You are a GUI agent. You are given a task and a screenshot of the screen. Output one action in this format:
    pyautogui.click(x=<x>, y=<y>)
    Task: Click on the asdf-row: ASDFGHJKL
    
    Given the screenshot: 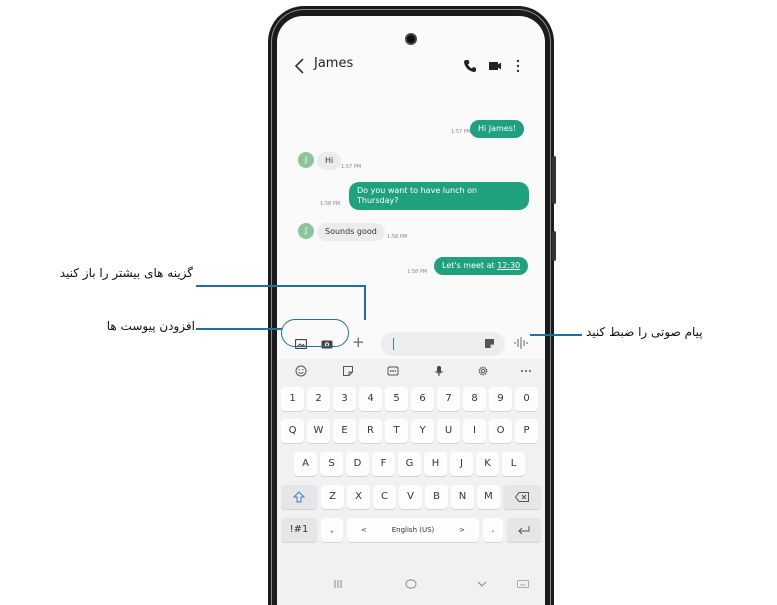 What is the action you would take?
    pyautogui.click(x=411, y=465)
    